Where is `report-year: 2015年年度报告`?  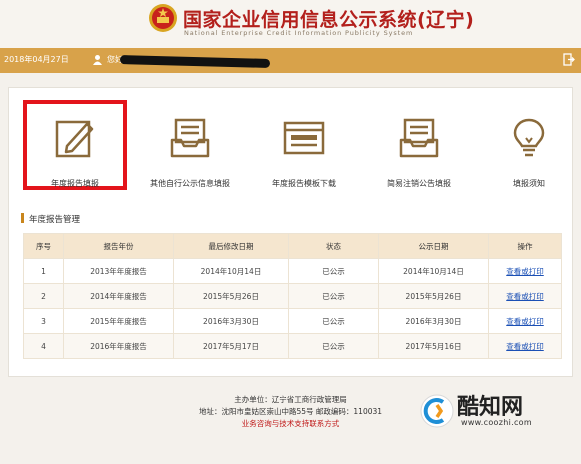
report-year: 2015年年度报告 is located at coordinates (118, 321).